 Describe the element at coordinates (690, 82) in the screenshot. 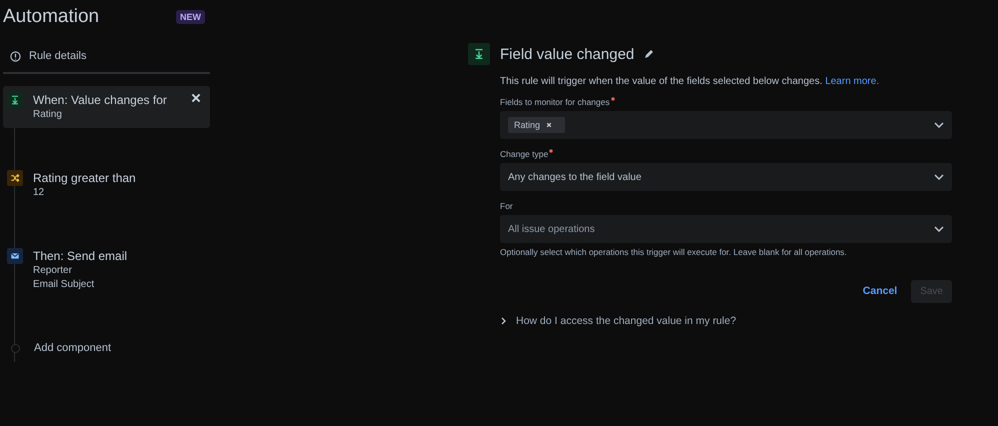

I see `description: This rule will trigger when the value of the fields selected below changes. Learn more.` at that location.